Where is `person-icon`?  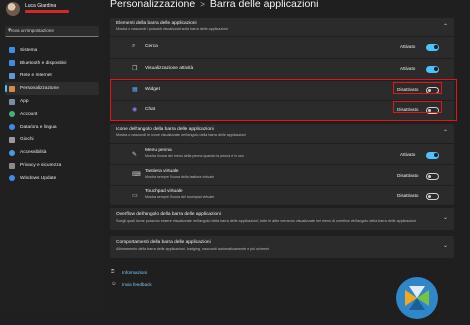
person-icon is located at coordinates (12, 114).